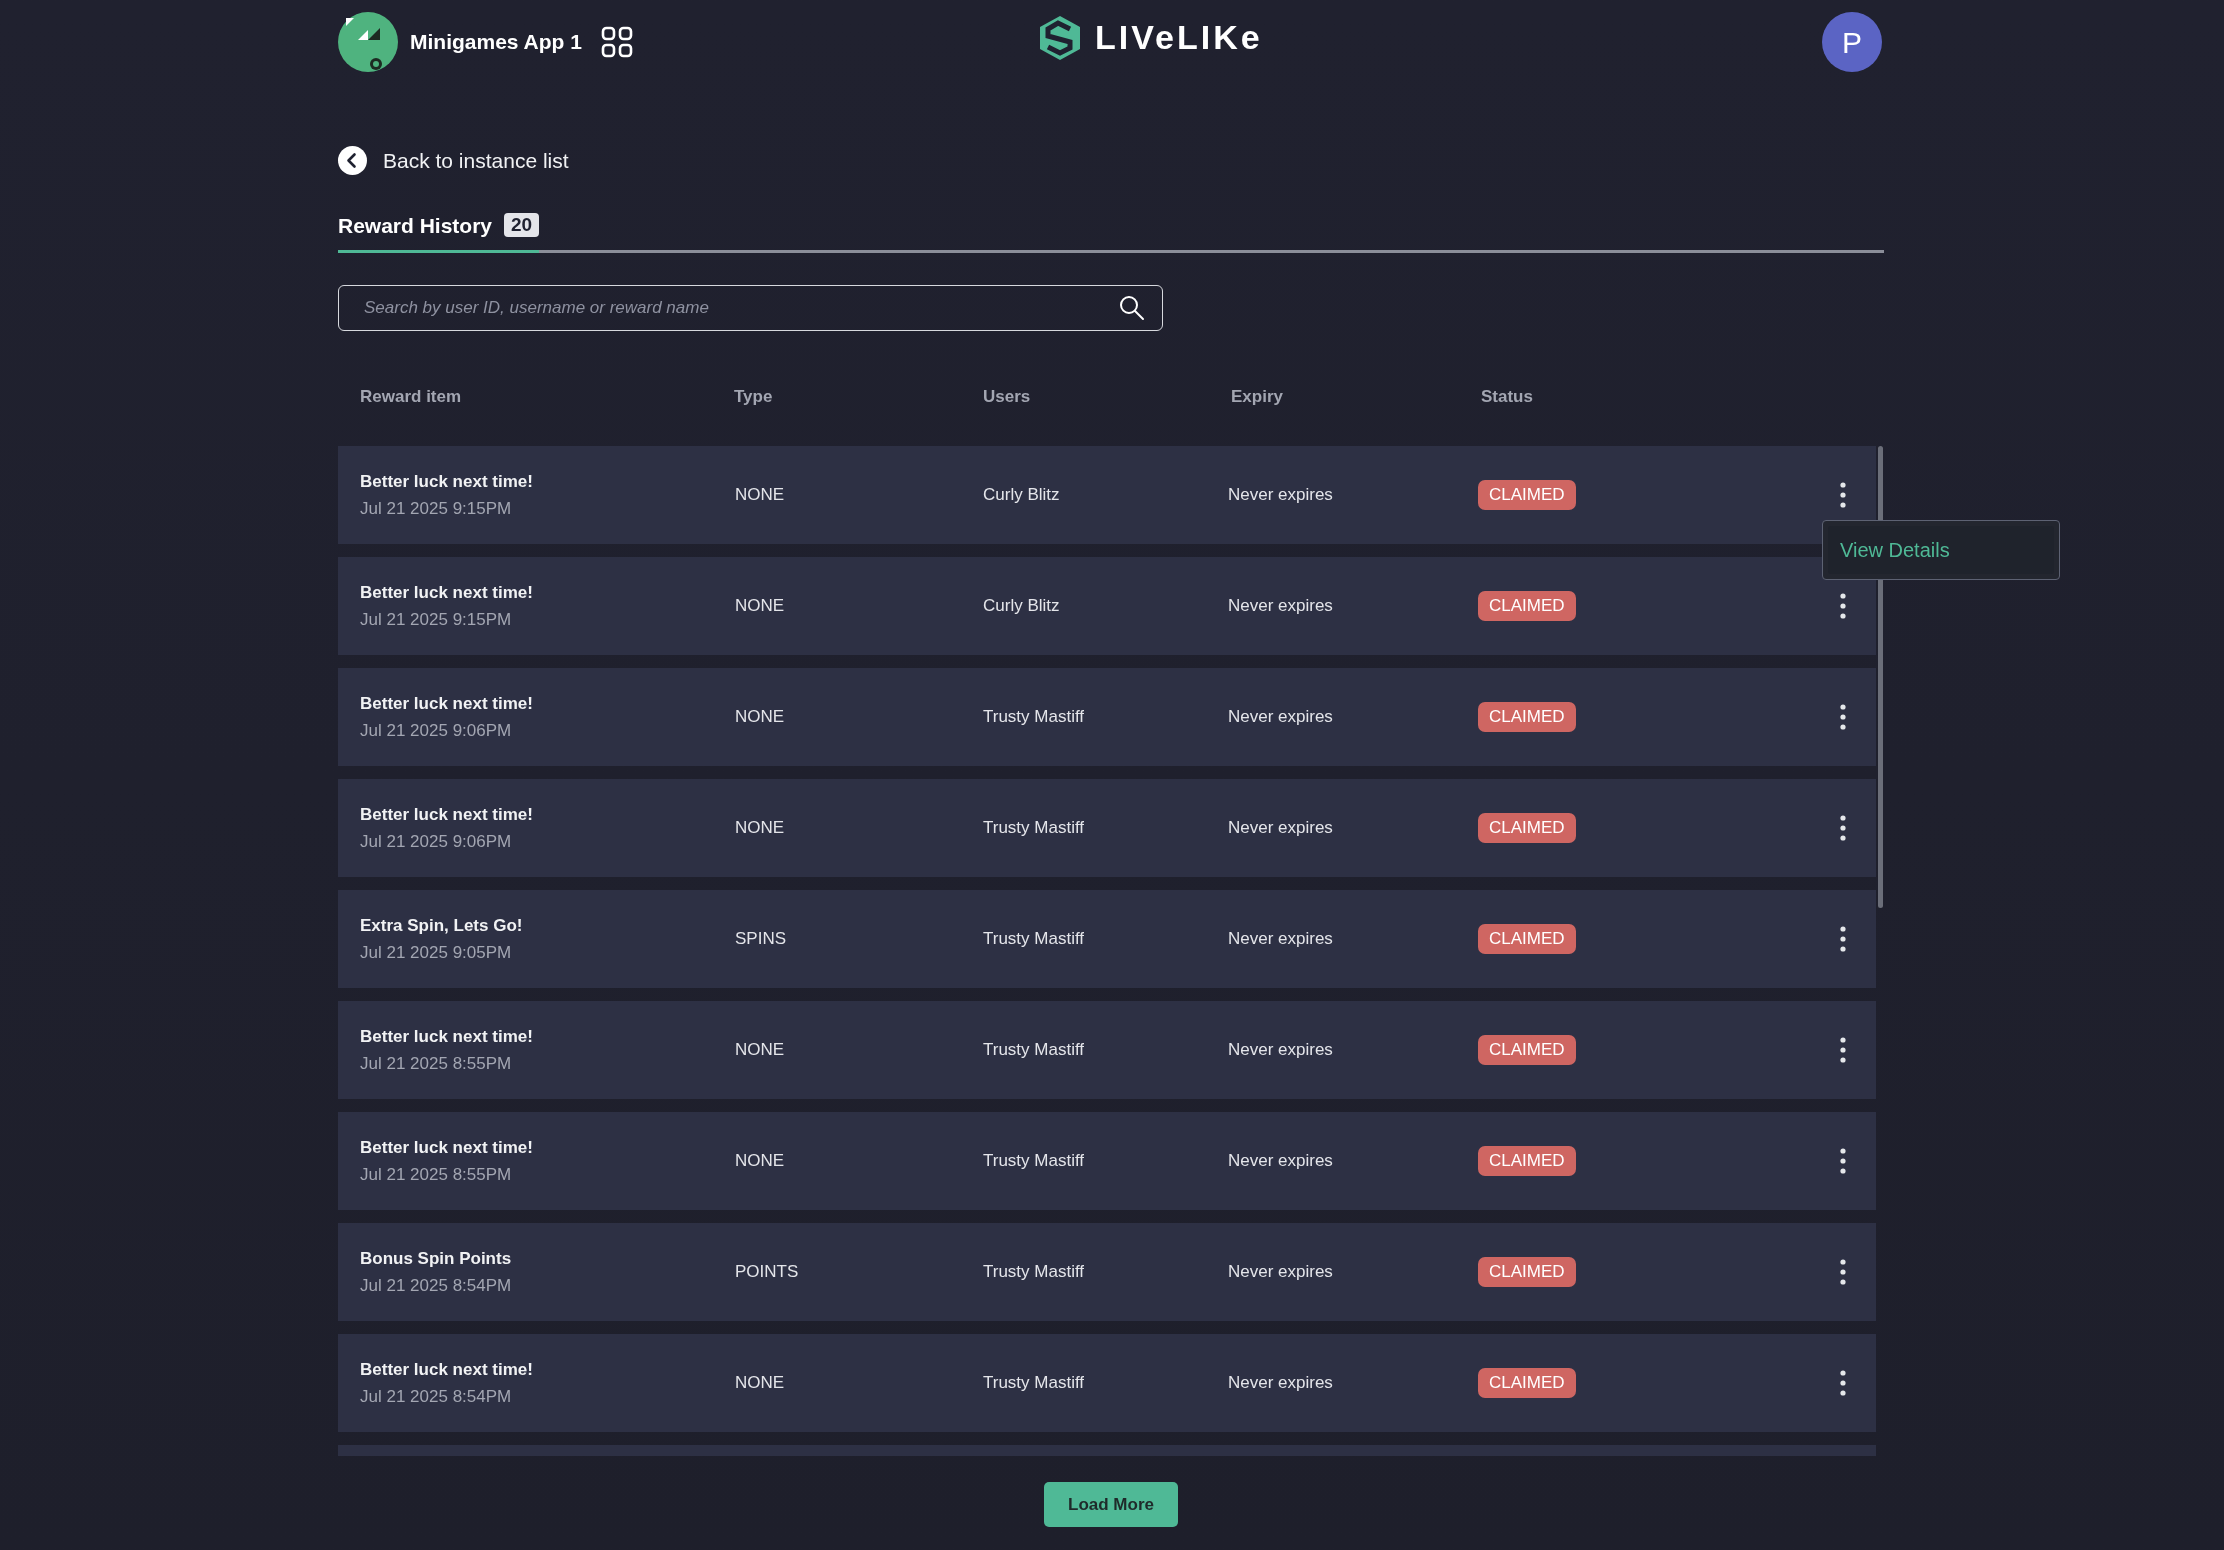  Describe the element at coordinates (368, 42) in the screenshot. I see `app-logo-icon` at that location.